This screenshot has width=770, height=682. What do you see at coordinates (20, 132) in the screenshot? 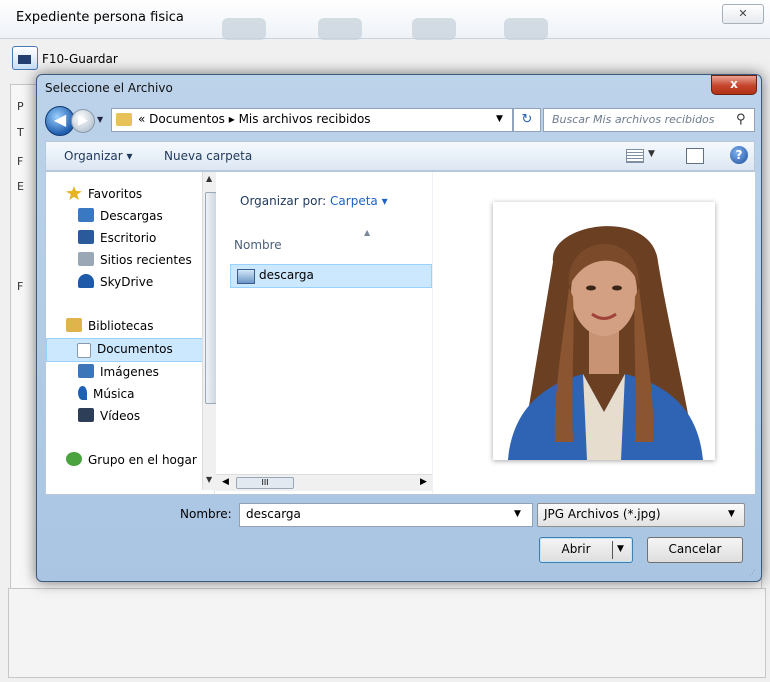
I see `background-field-label: T` at bounding box center [20, 132].